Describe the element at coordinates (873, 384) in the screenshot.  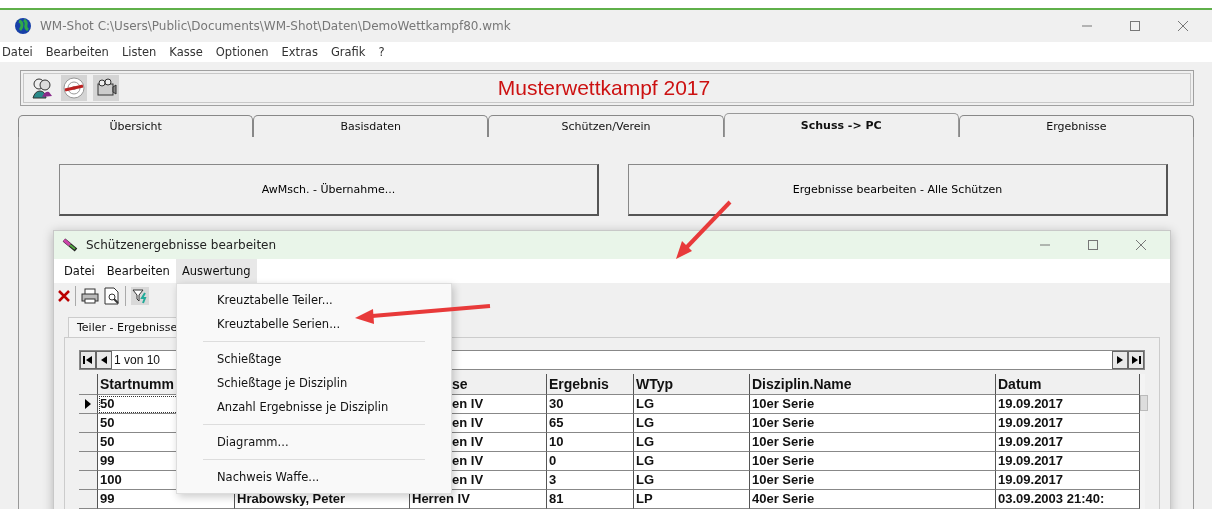
I see `column-header: Disziplin.Name` at that location.